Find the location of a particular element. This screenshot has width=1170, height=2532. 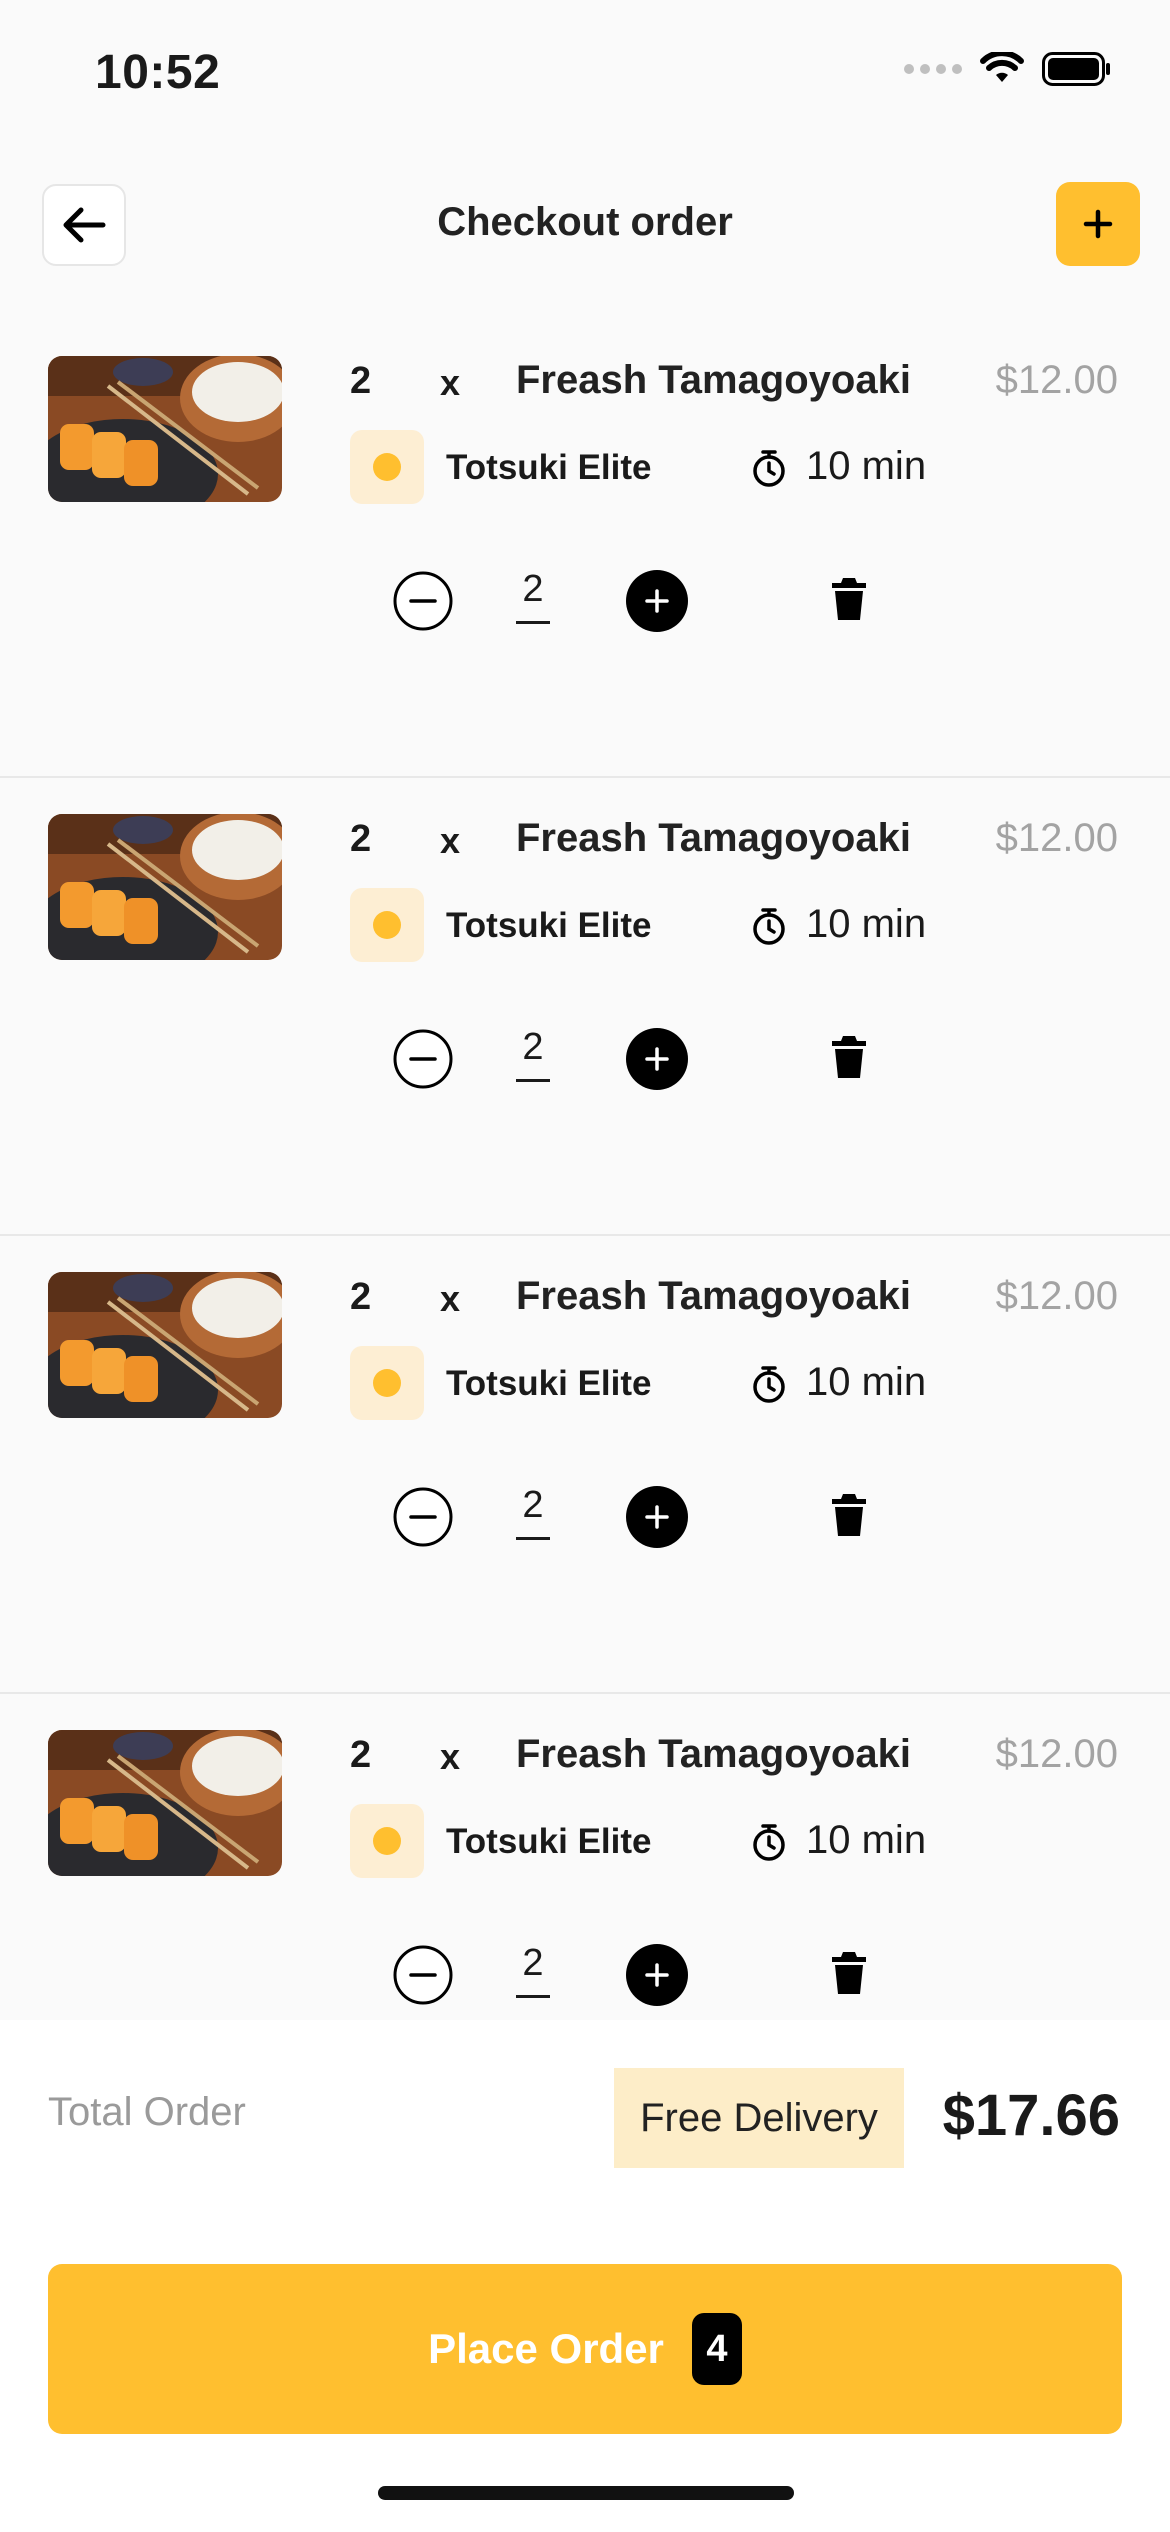

free-delivery-badge: Free Delivery is located at coordinates (759, 2118).